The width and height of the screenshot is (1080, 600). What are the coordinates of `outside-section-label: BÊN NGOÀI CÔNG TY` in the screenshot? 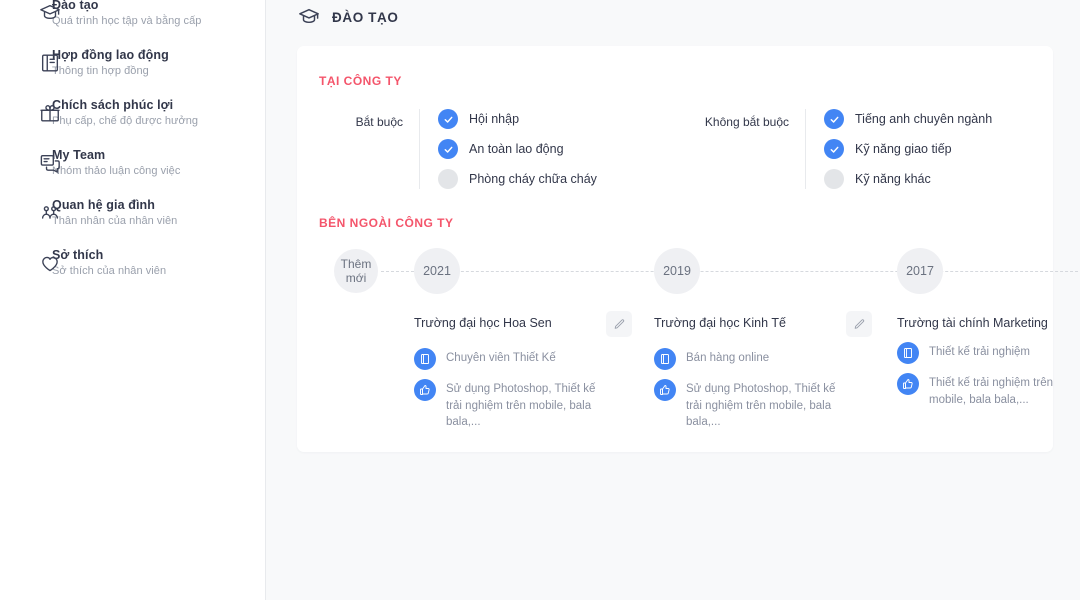 It's located at (386, 223).